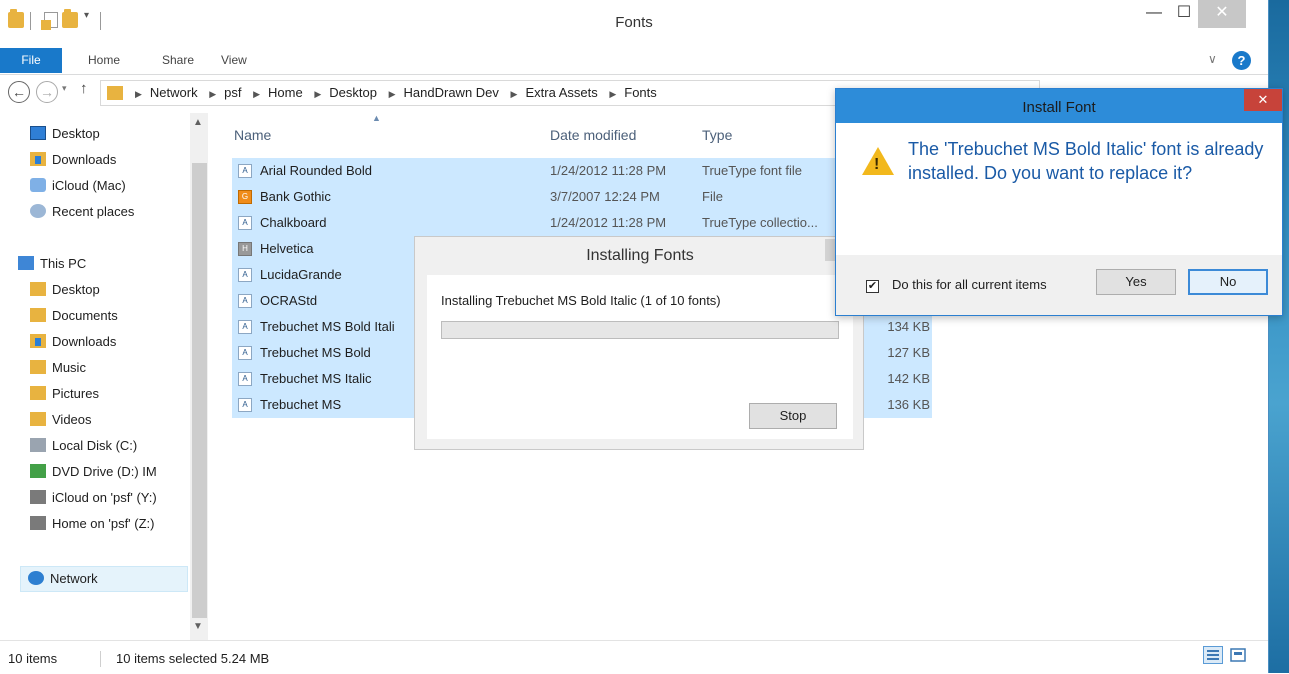  What do you see at coordinates (582, 197) in the screenshot?
I see `file-row: G Bank Gothic 3/7/2007 12:24 PM File` at bounding box center [582, 197].